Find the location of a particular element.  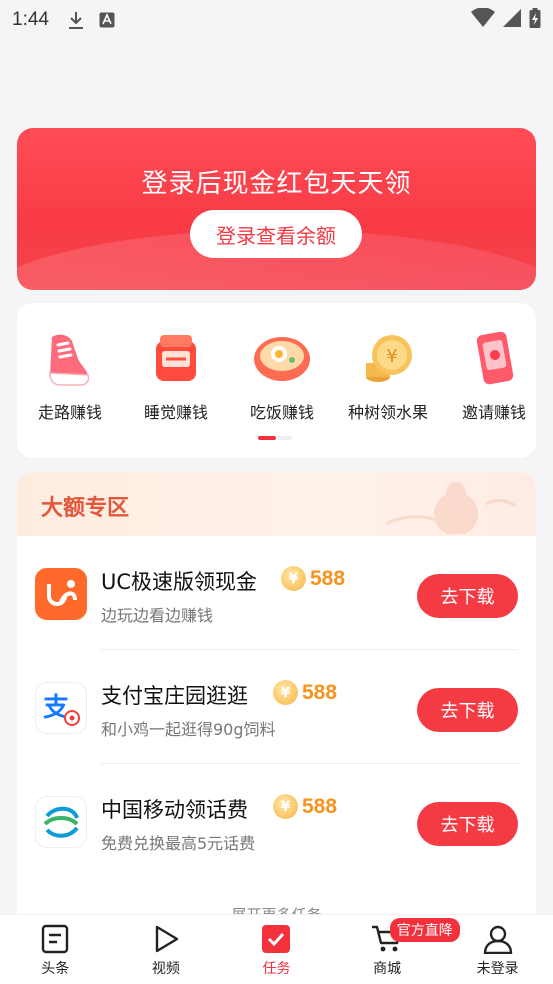

play-icon is located at coordinates (166, 939).